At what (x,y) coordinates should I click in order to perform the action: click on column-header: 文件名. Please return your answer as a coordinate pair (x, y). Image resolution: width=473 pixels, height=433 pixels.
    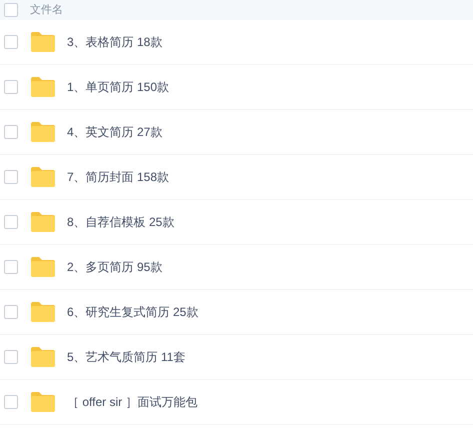
    Looking at the image, I should click on (46, 10).